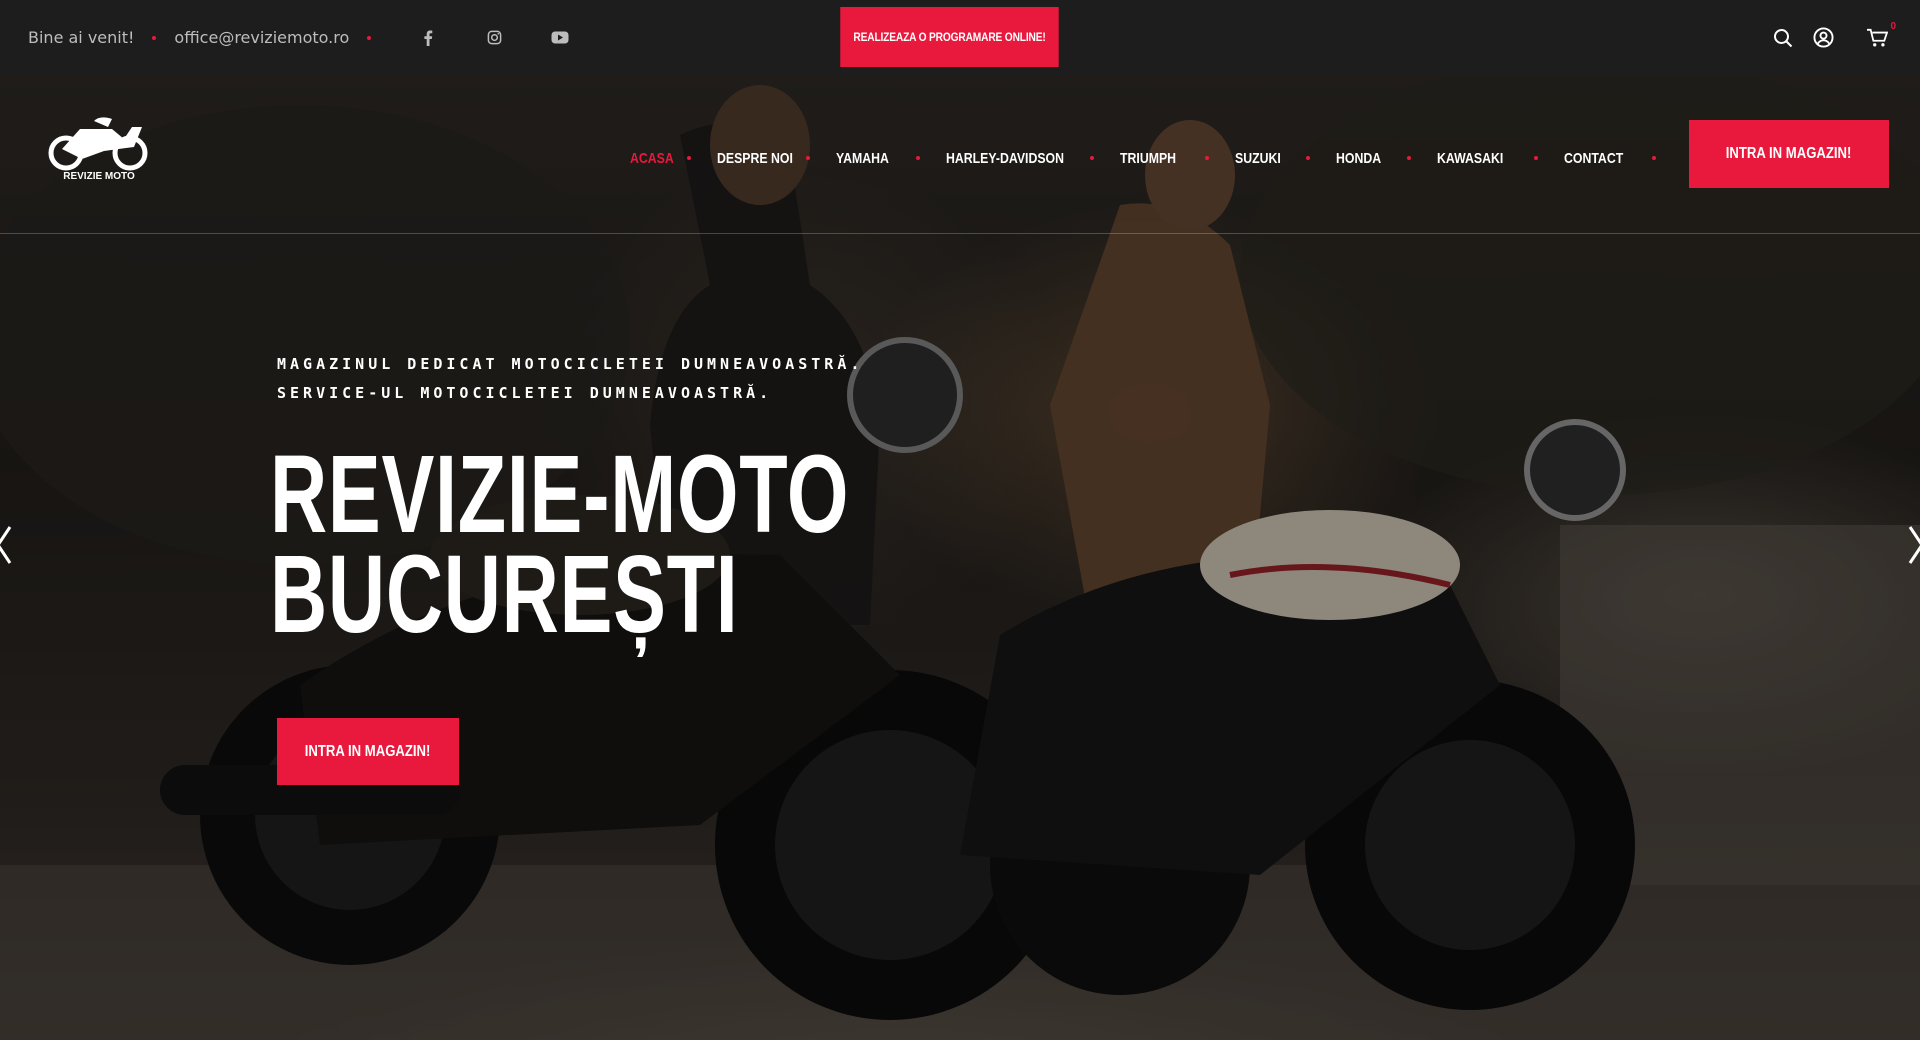 This screenshot has width=1920, height=1040. What do you see at coordinates (261, 37) in the screenshot?
I see `email-link: office@reviziemoto.ro` at bounding box center [261, 37].